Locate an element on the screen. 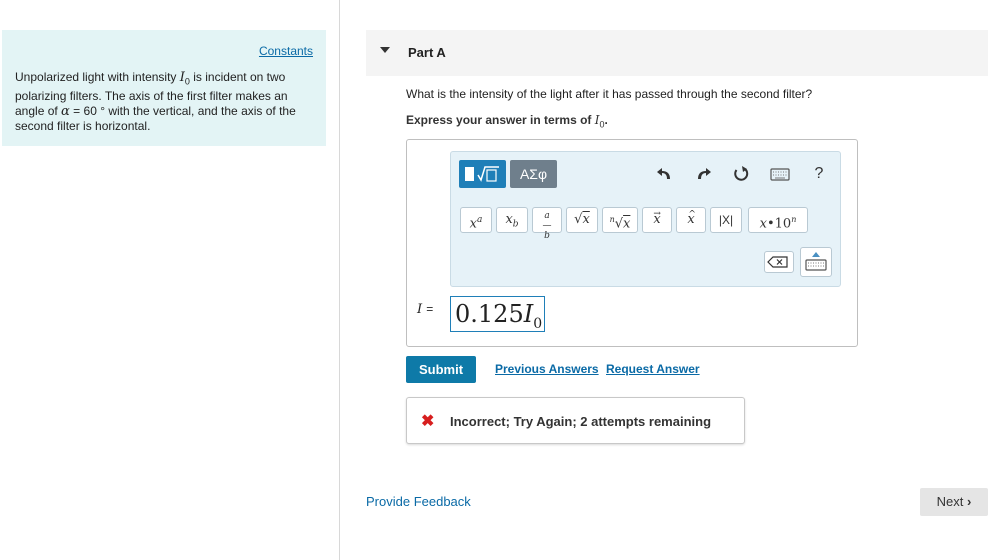 The height and width of the screenshot is (560, 1007). intensity-subscript: 0 is located at coordinates (187, 81).